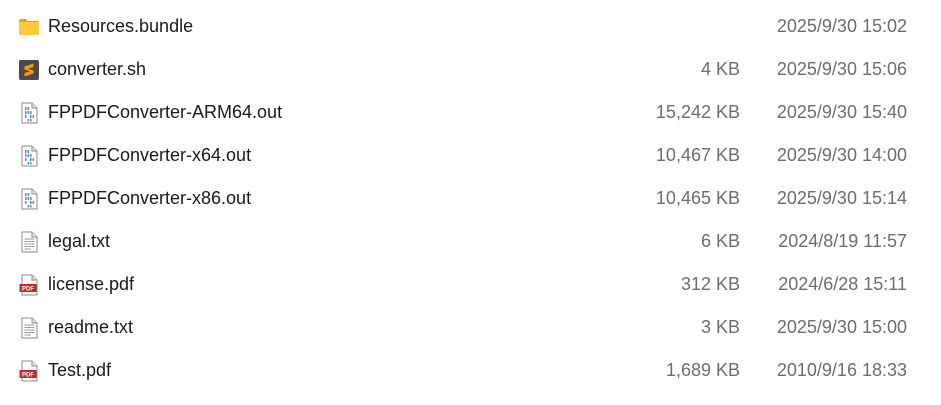  What do you see at coordinates (97, 69) in the screenshot?
I see `file-name: converter.sh` at bounding box center [97, 69].